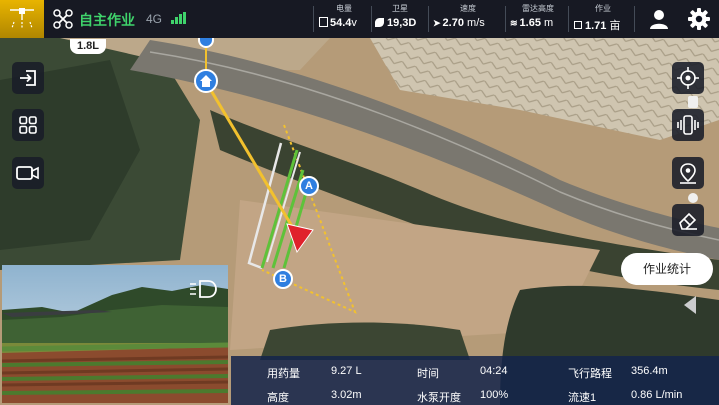 The image size is (719, 405). I want to click on exit-icon, so click(28, 78).